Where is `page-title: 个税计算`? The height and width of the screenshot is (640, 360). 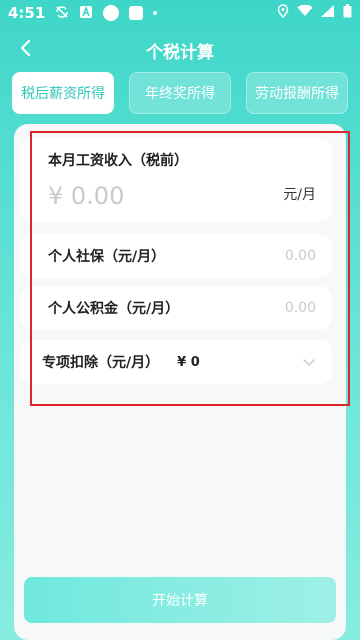
page-title: 个税计算 is located at coordinates (180, 52).